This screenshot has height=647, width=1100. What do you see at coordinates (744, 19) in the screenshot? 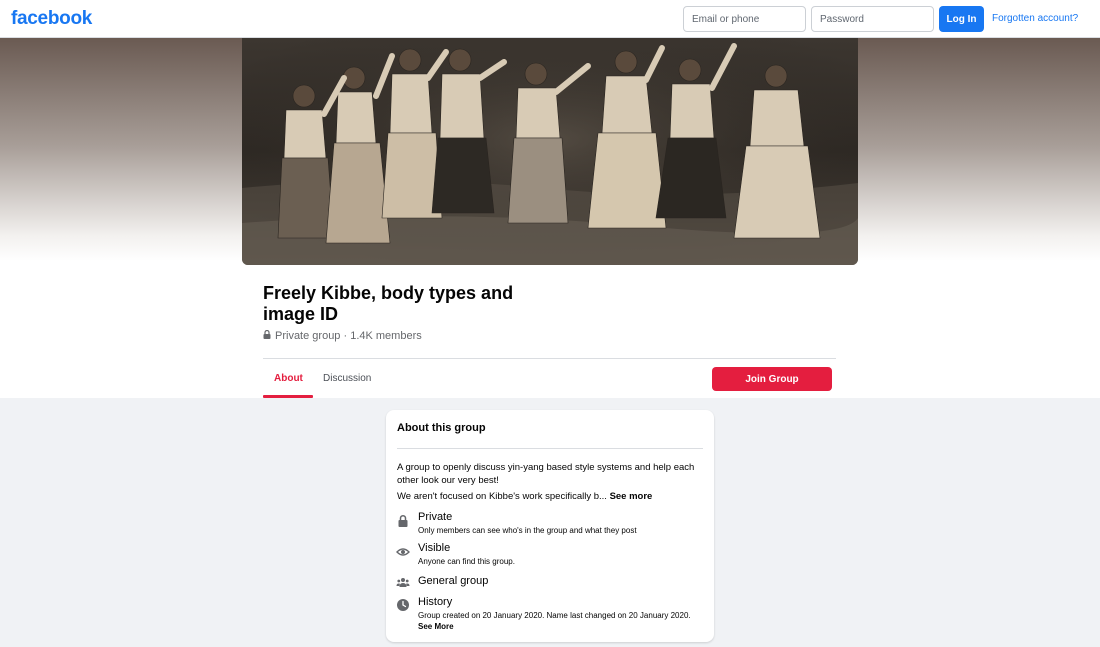
I see `email-field` at bounding box center [744, 19].